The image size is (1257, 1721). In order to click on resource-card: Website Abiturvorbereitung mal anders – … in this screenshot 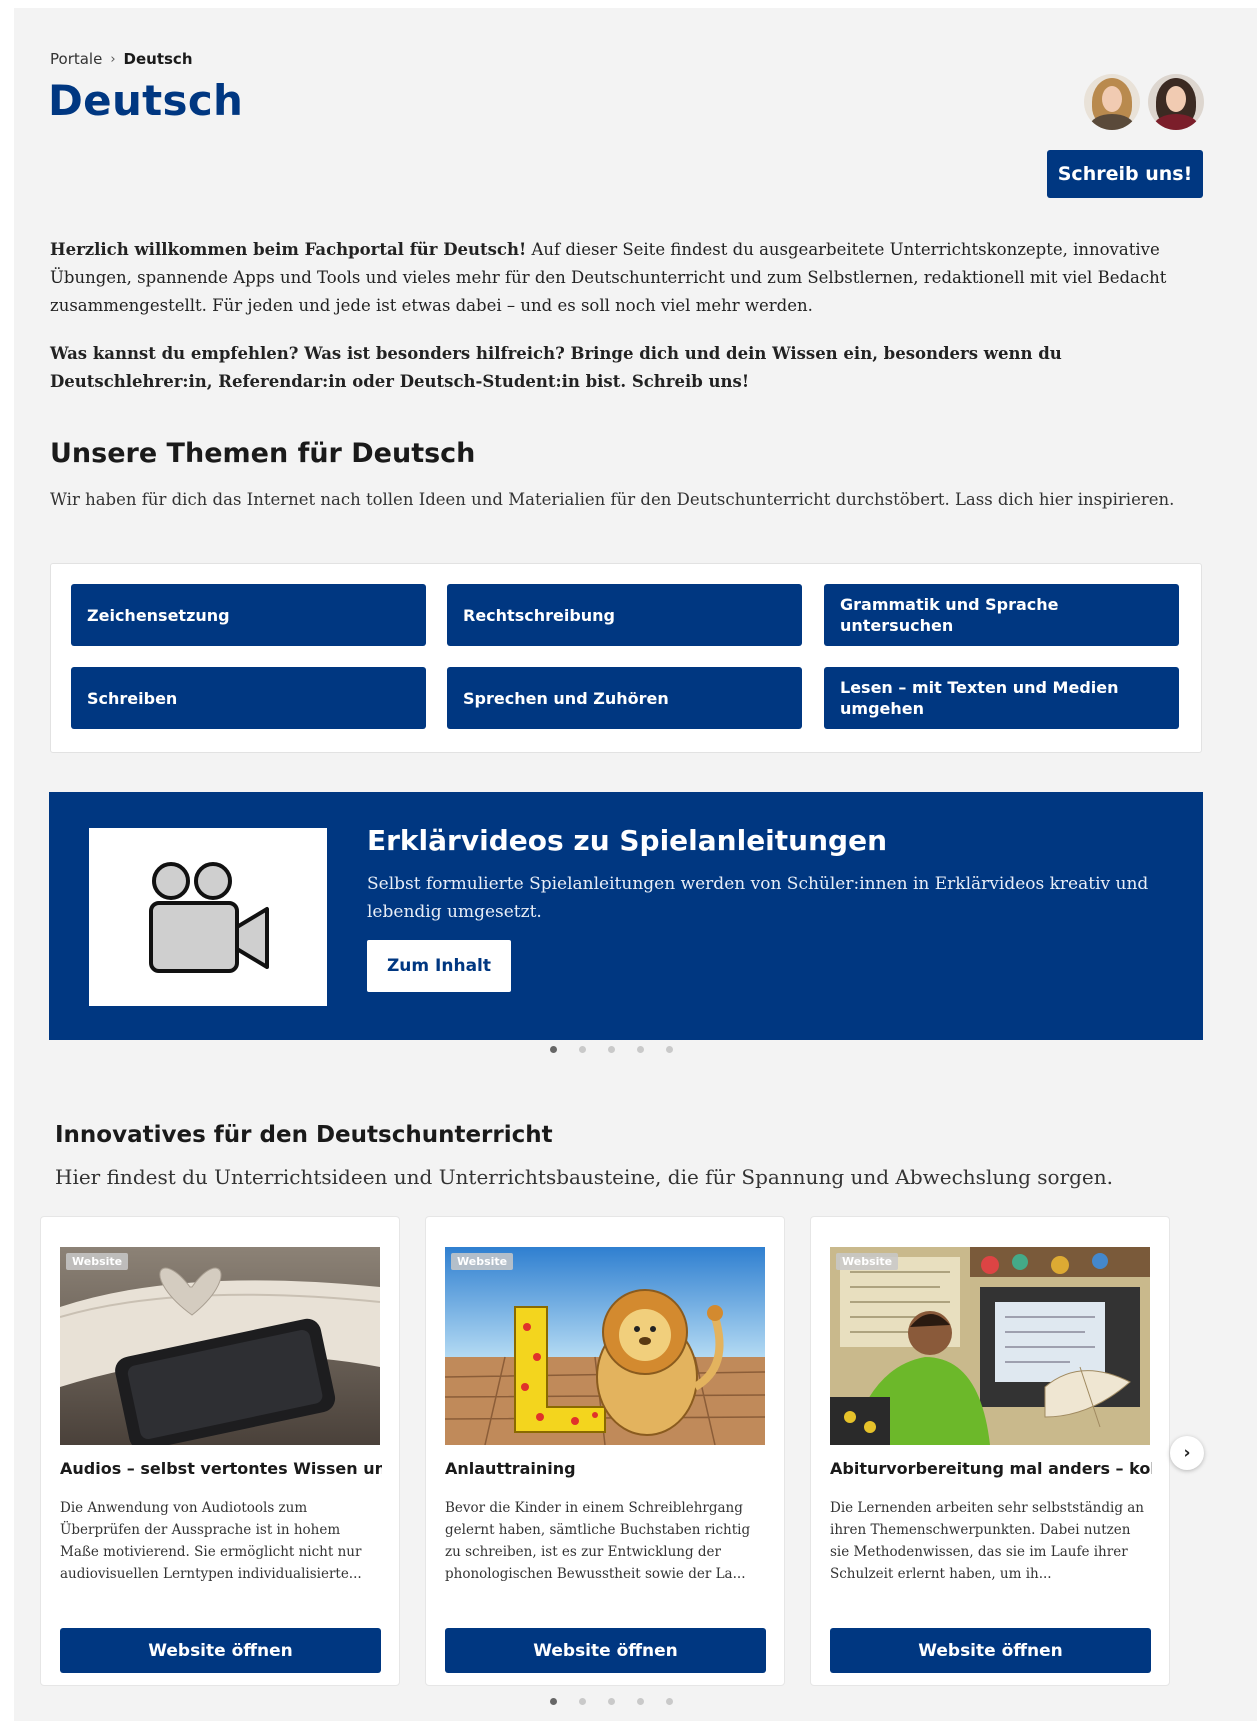, I will do `click(990, 1451)`.